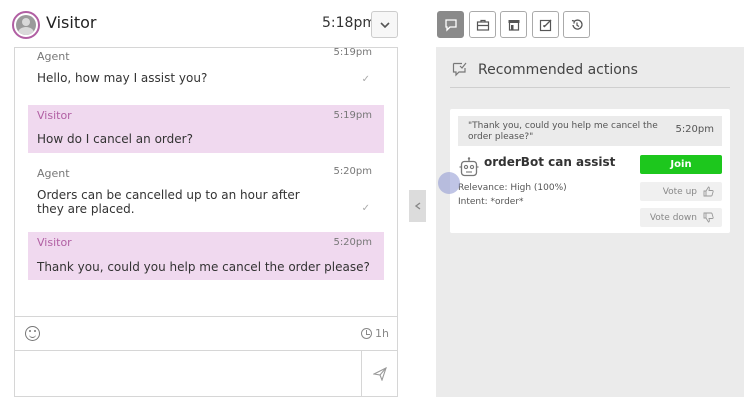  I want to click on visitor-avatar, so click(26, 25).